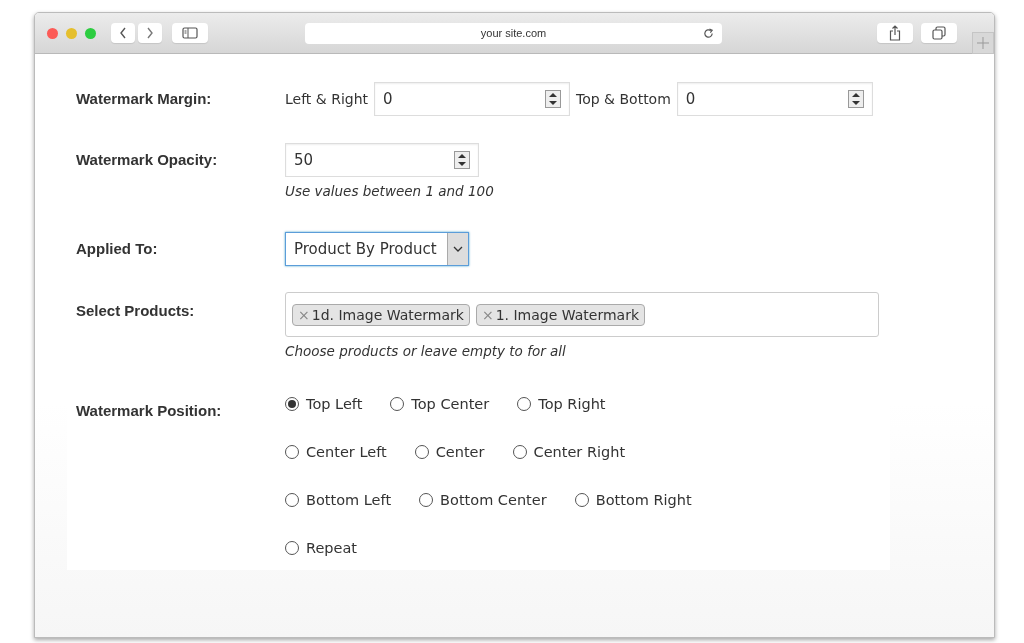  What do you see at coordinates (381, 314) in the screenshot?
I see `product-tag: ×1d. Image Watermark` at bounding box center [381, 314].